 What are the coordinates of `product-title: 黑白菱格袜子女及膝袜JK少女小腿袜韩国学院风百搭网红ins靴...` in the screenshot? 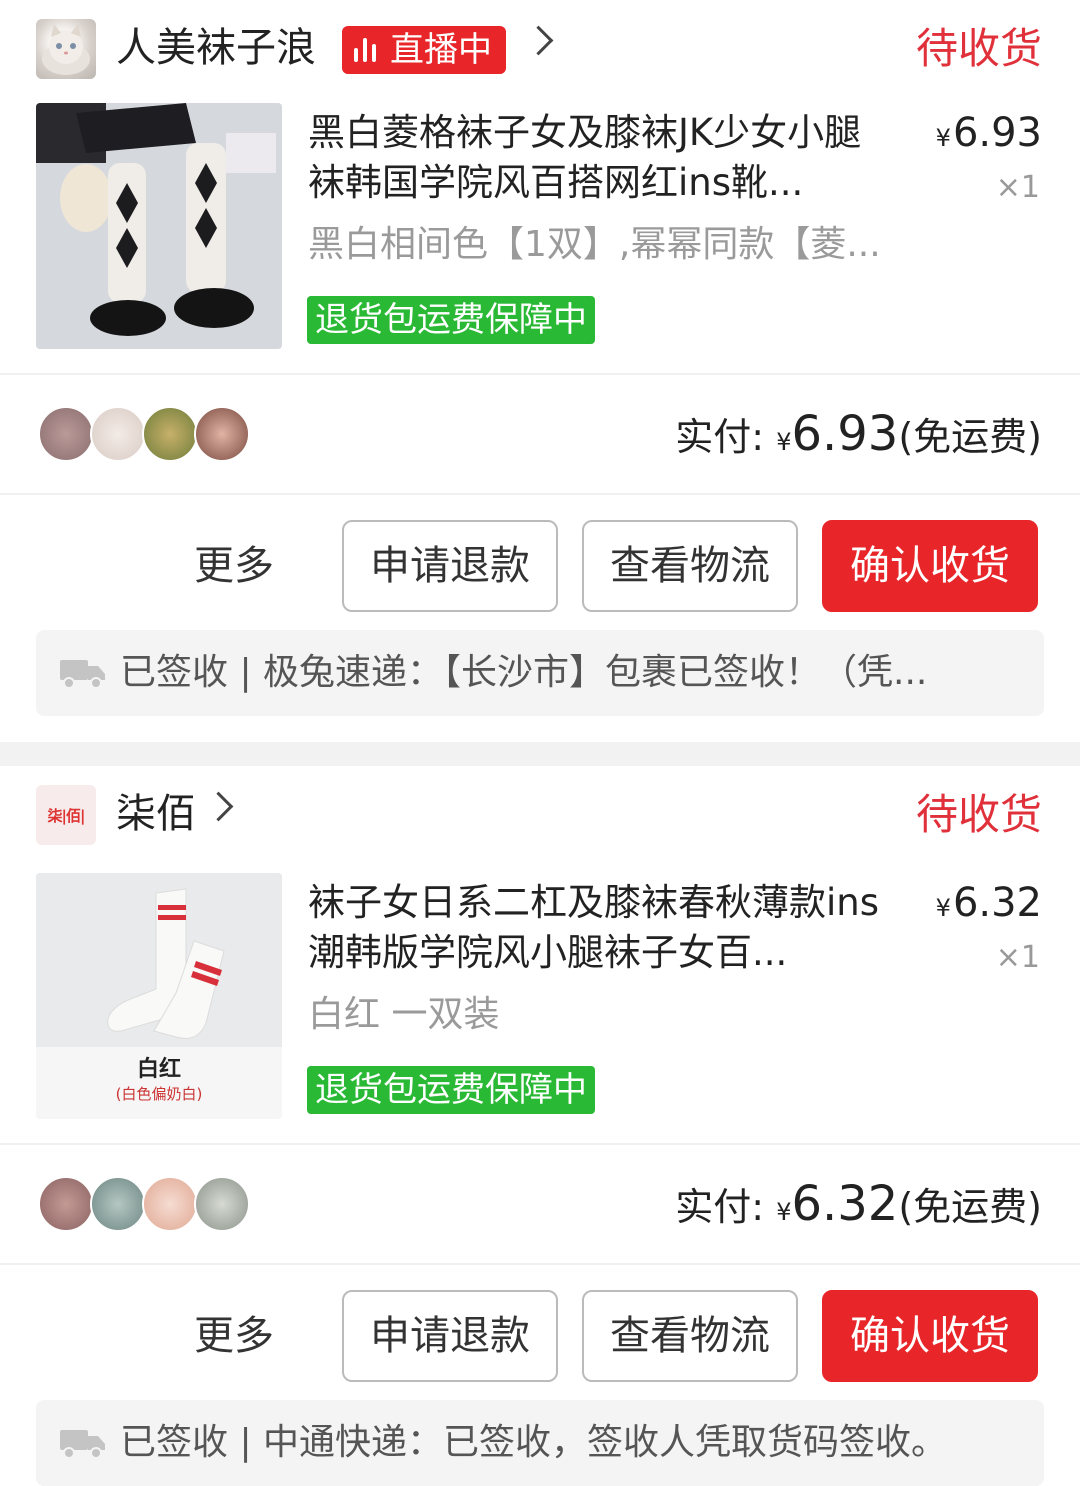 It's located at (603, 158).